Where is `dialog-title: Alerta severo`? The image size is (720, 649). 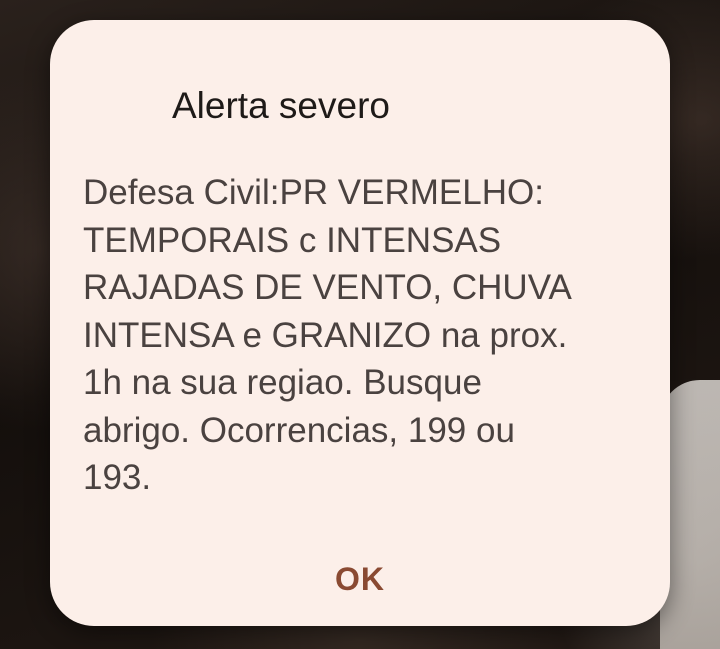 dialog-title: Alerta severo is located at coordinates (281, 105).